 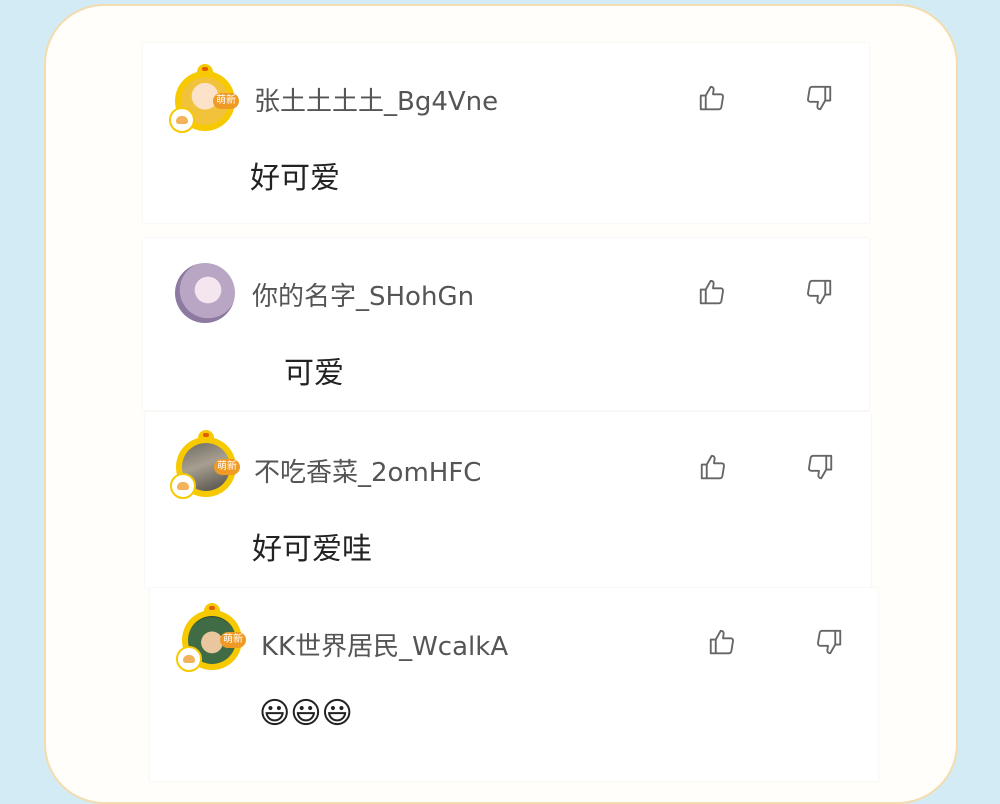 What do you see at coordinates (376, 99) in the screenshot?
I see `username: 张土土土土_Bg4Vne` at bounding box center [376, 99].